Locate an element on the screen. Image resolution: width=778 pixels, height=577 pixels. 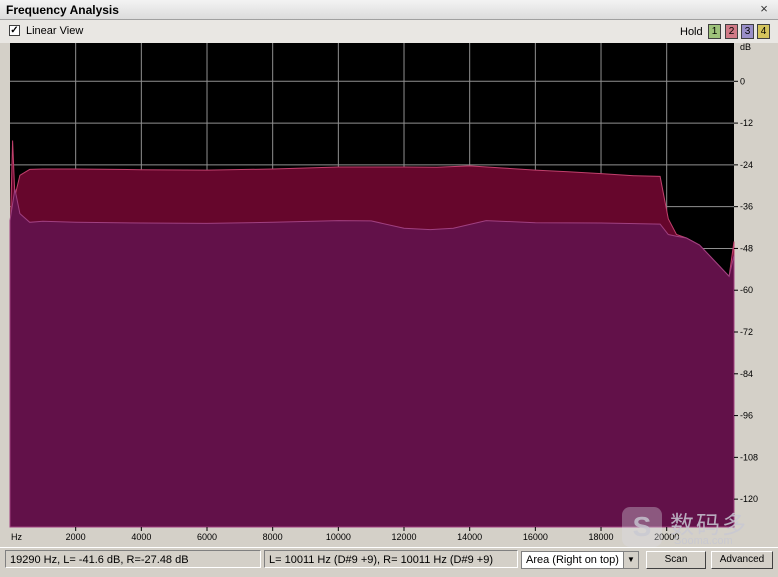
title-bar: Frequency Analysis × is located at coordinates (389, 10).